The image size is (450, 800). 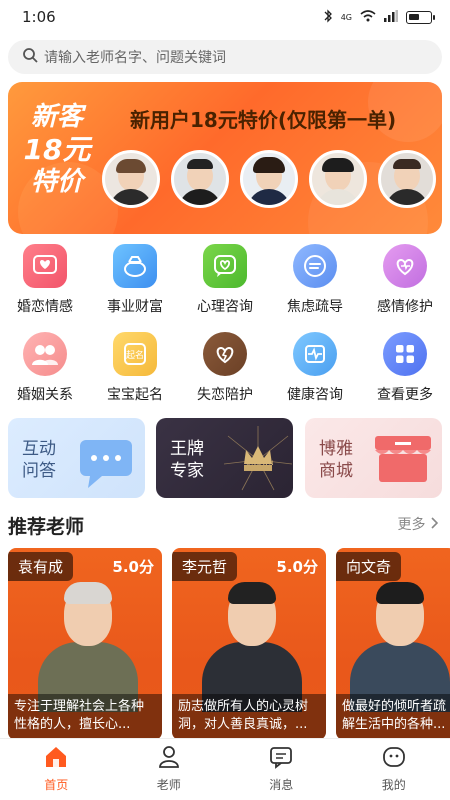 I want to click on bottom-tab-bar: 首页 老师 消息 我的, so click(x=225, y=769).